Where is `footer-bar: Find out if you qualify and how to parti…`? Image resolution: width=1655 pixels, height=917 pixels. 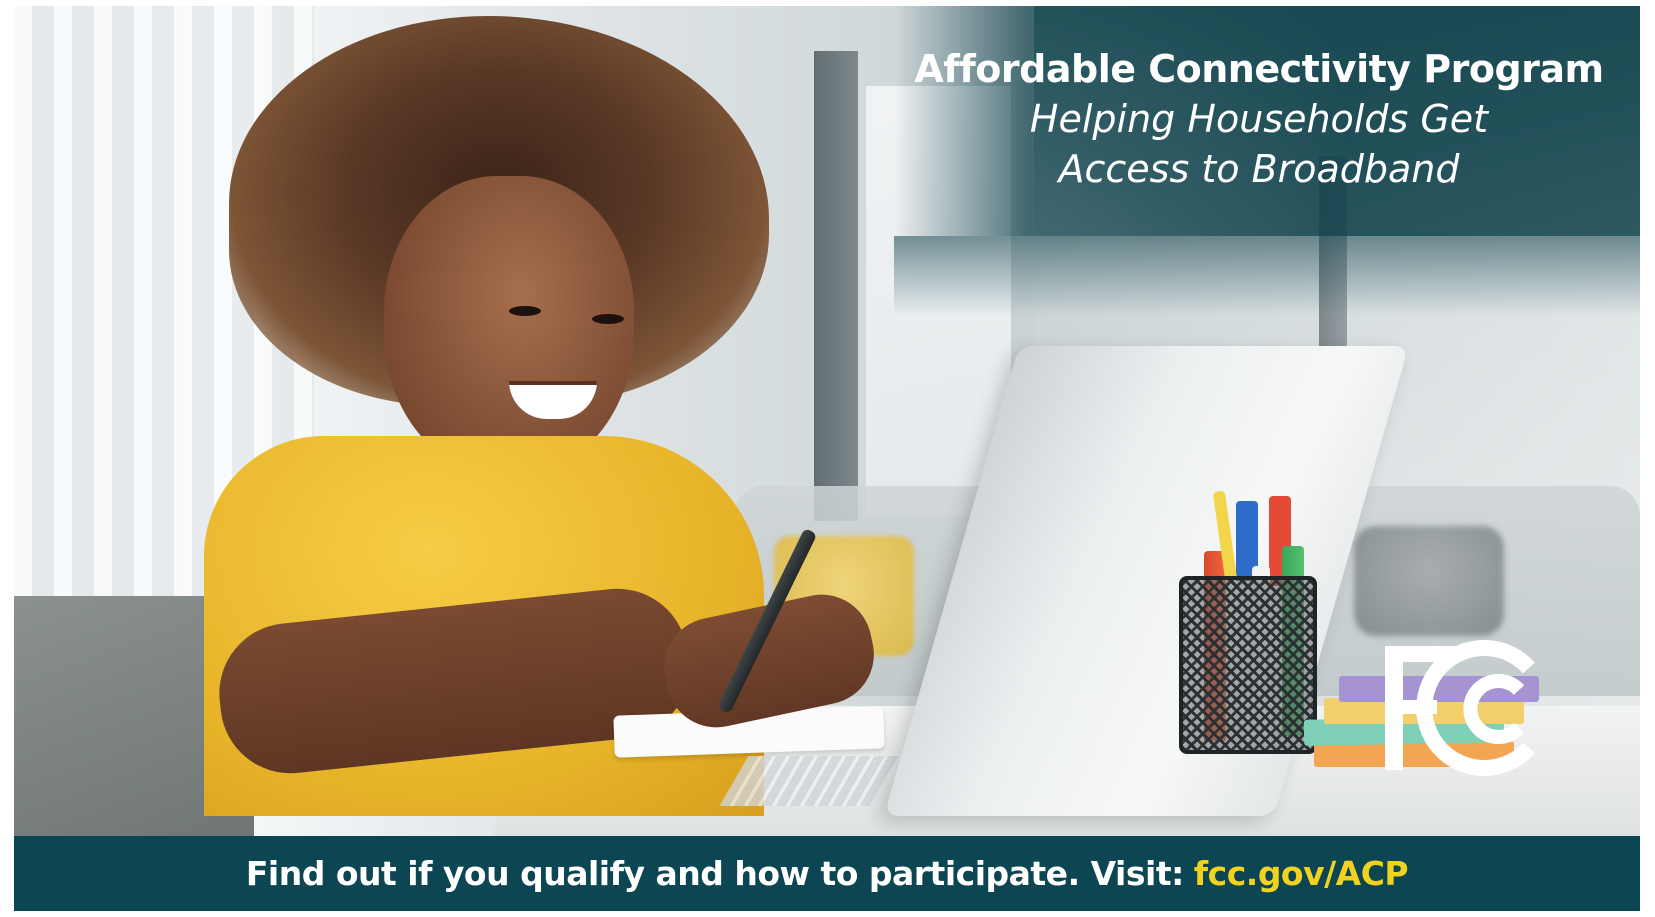
footer-bar: Find out if you qualify and how to parti… is located at coordinates (827, 873).